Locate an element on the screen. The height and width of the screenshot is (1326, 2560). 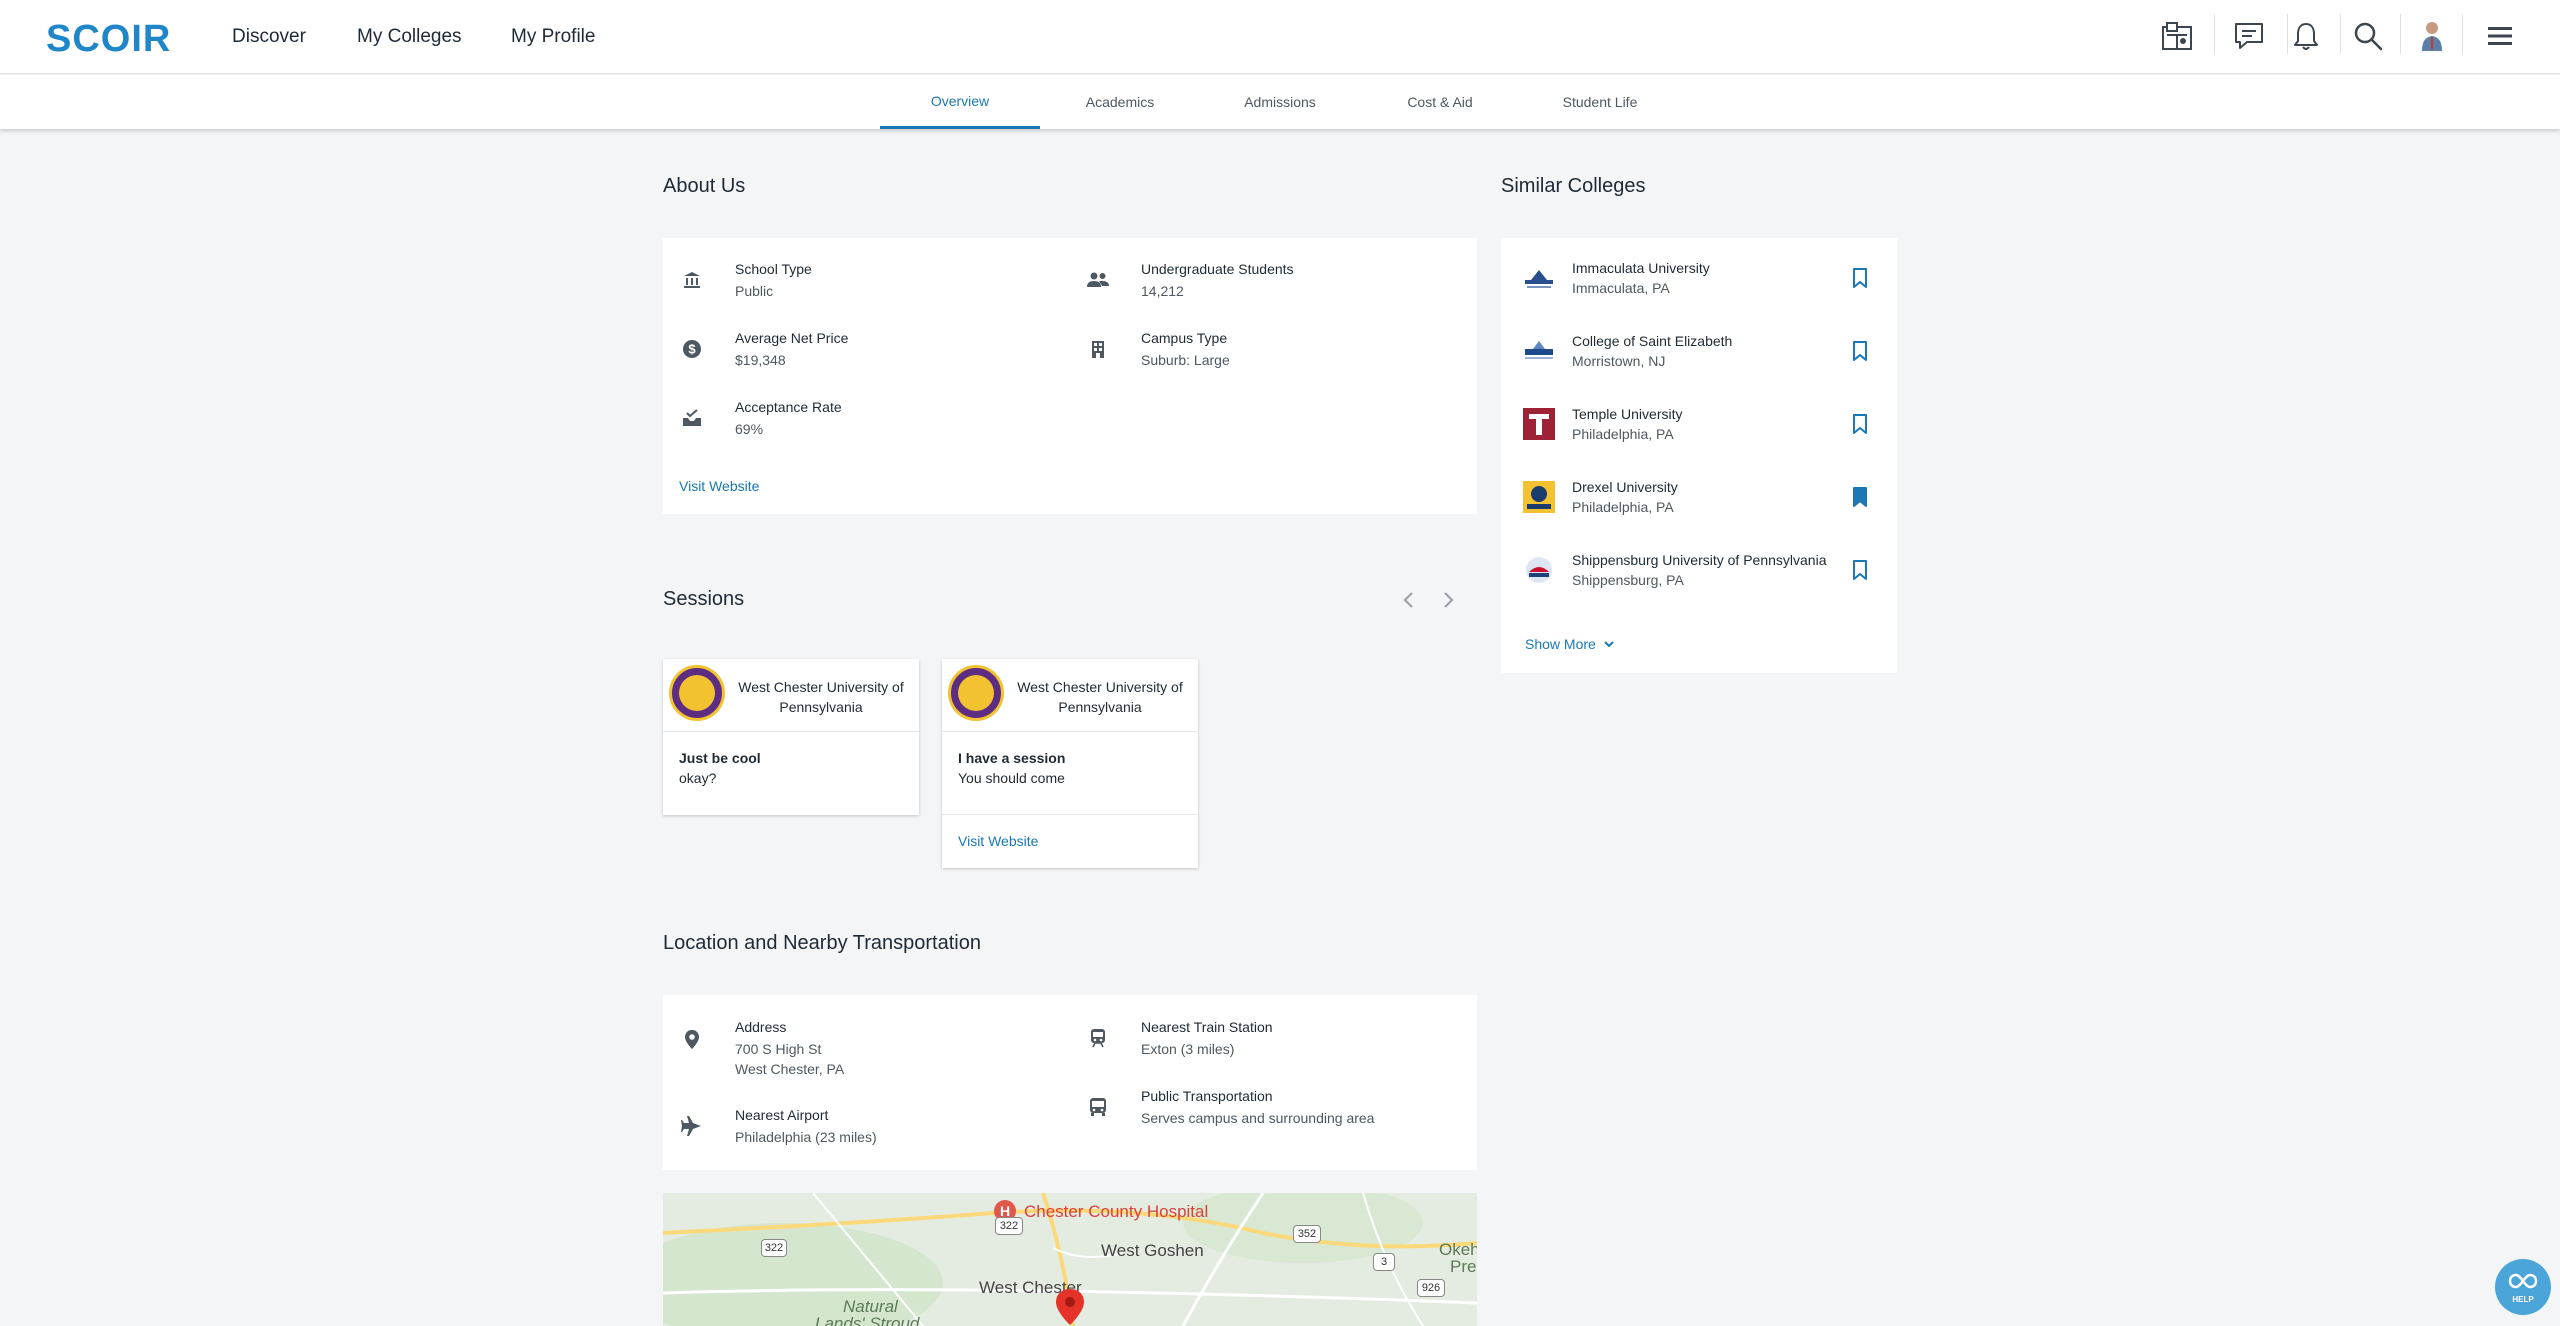
user-avatar is located at coordinates (2432, 36).